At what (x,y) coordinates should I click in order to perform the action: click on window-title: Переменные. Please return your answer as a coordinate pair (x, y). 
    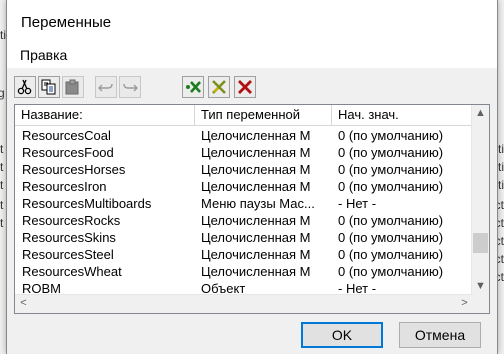
    Looking at the image, I should click on (66, 22).